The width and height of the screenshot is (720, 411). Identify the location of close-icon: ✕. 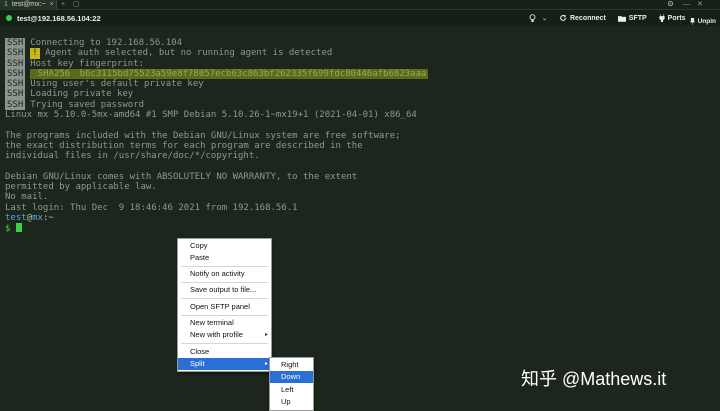
(700, 4).